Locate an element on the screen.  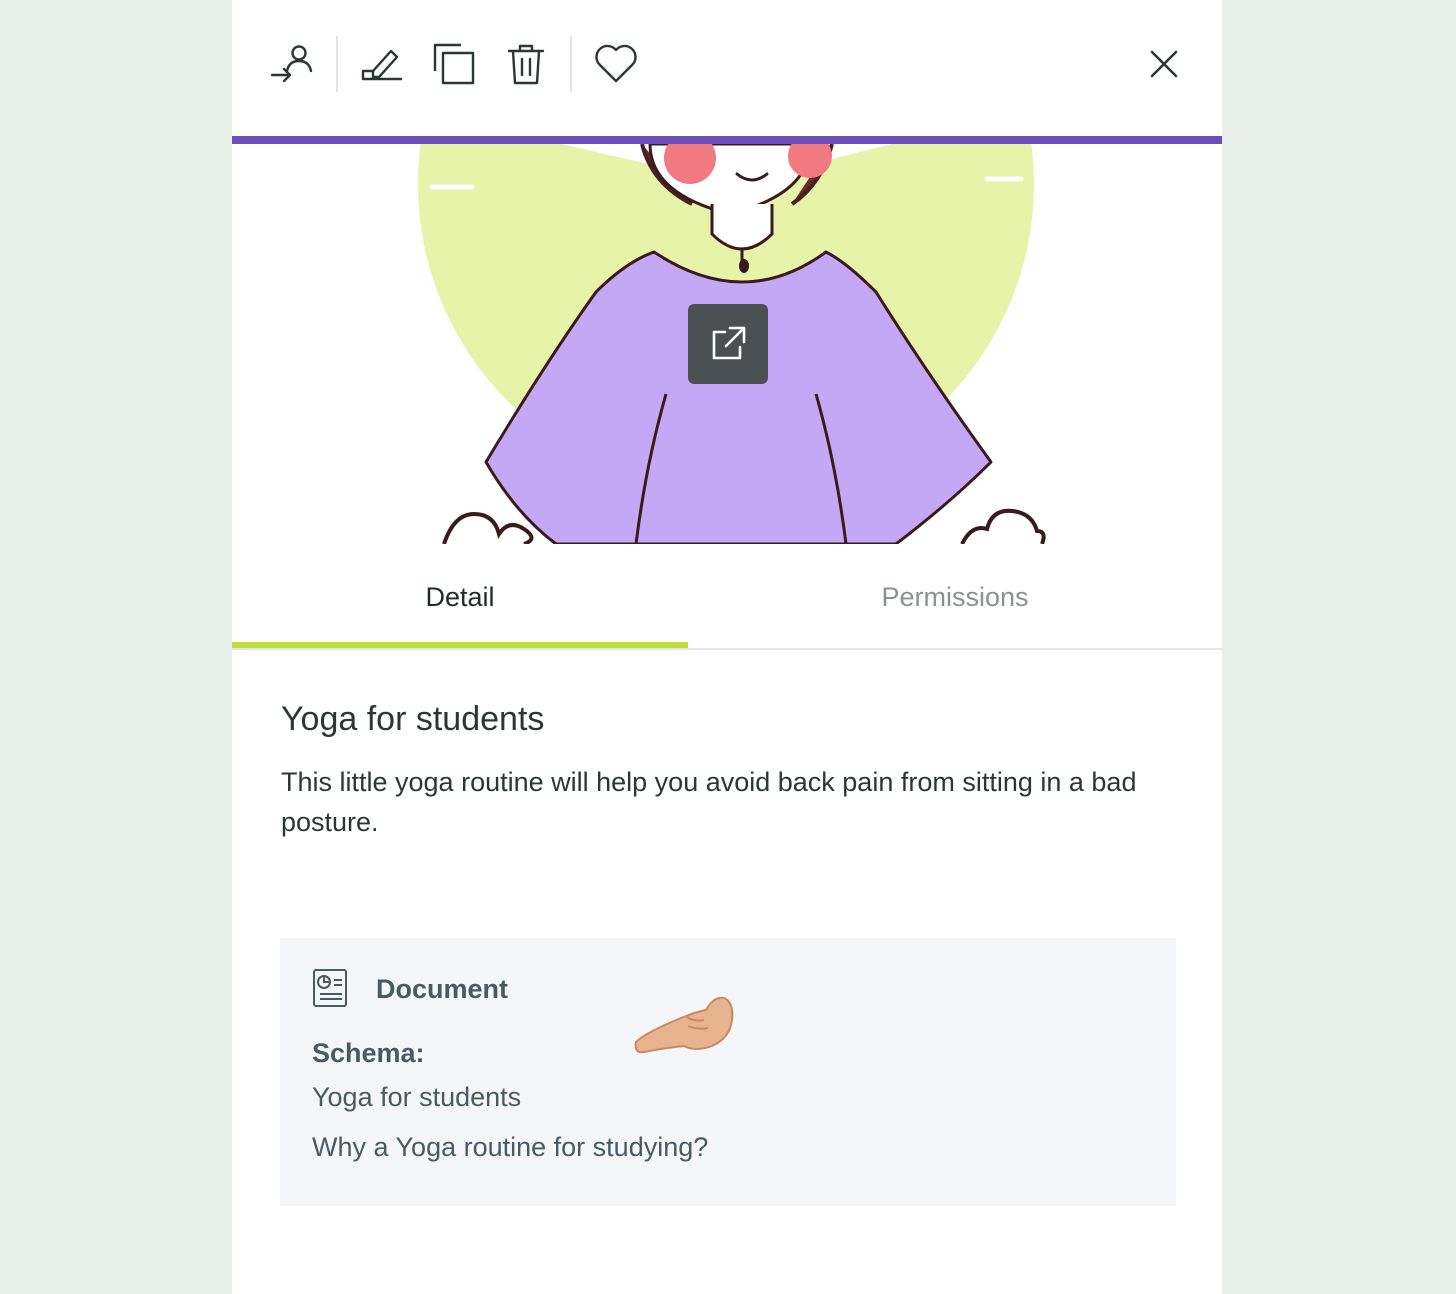
duplicate-button is located at coordinates (454, 64).